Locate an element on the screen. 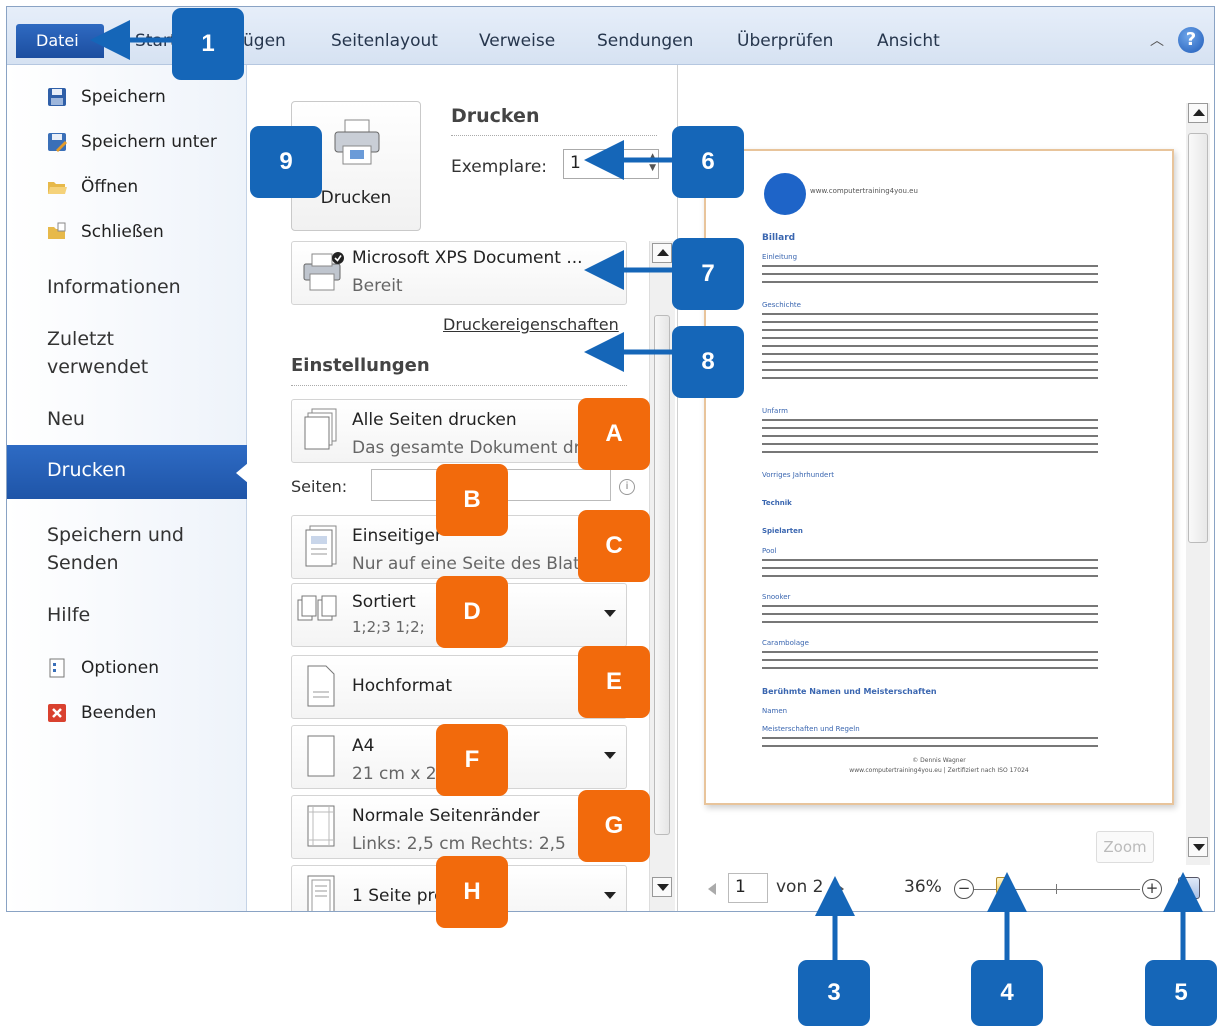 Image resolution: width=1217 pixels, height=1026 pixels. callout-1: 1 is located at coordinates (208, 44).